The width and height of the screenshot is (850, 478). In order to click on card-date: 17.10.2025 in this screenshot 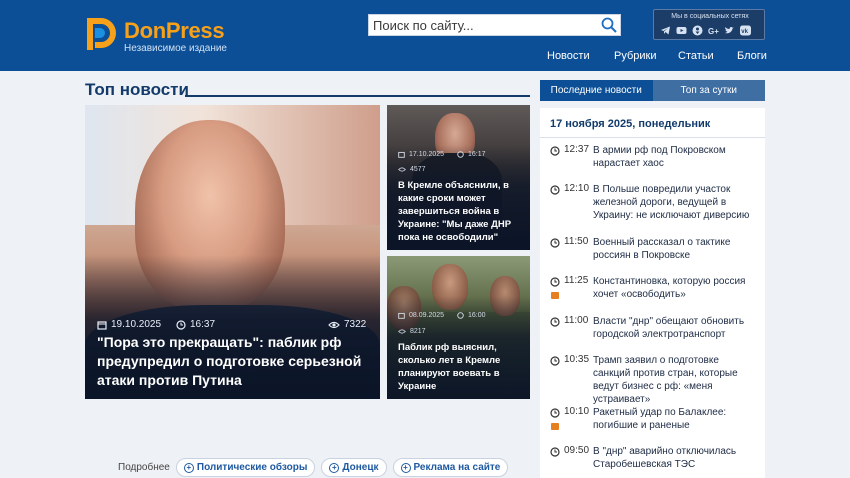, I will do `click(427, 154)`.